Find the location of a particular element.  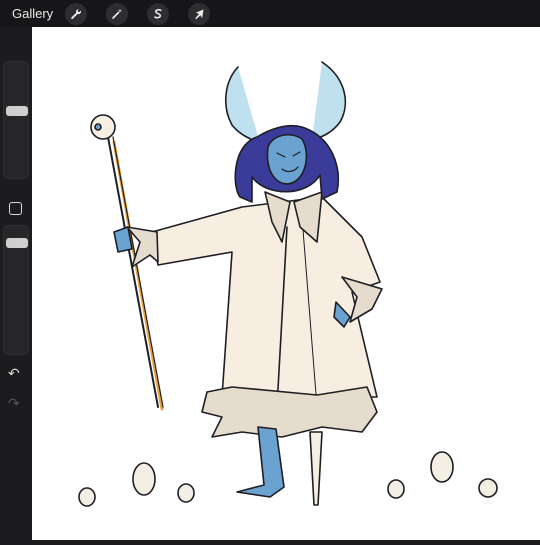

left-sidebar: ↶ ↷ is located at coordinates (16, 283).